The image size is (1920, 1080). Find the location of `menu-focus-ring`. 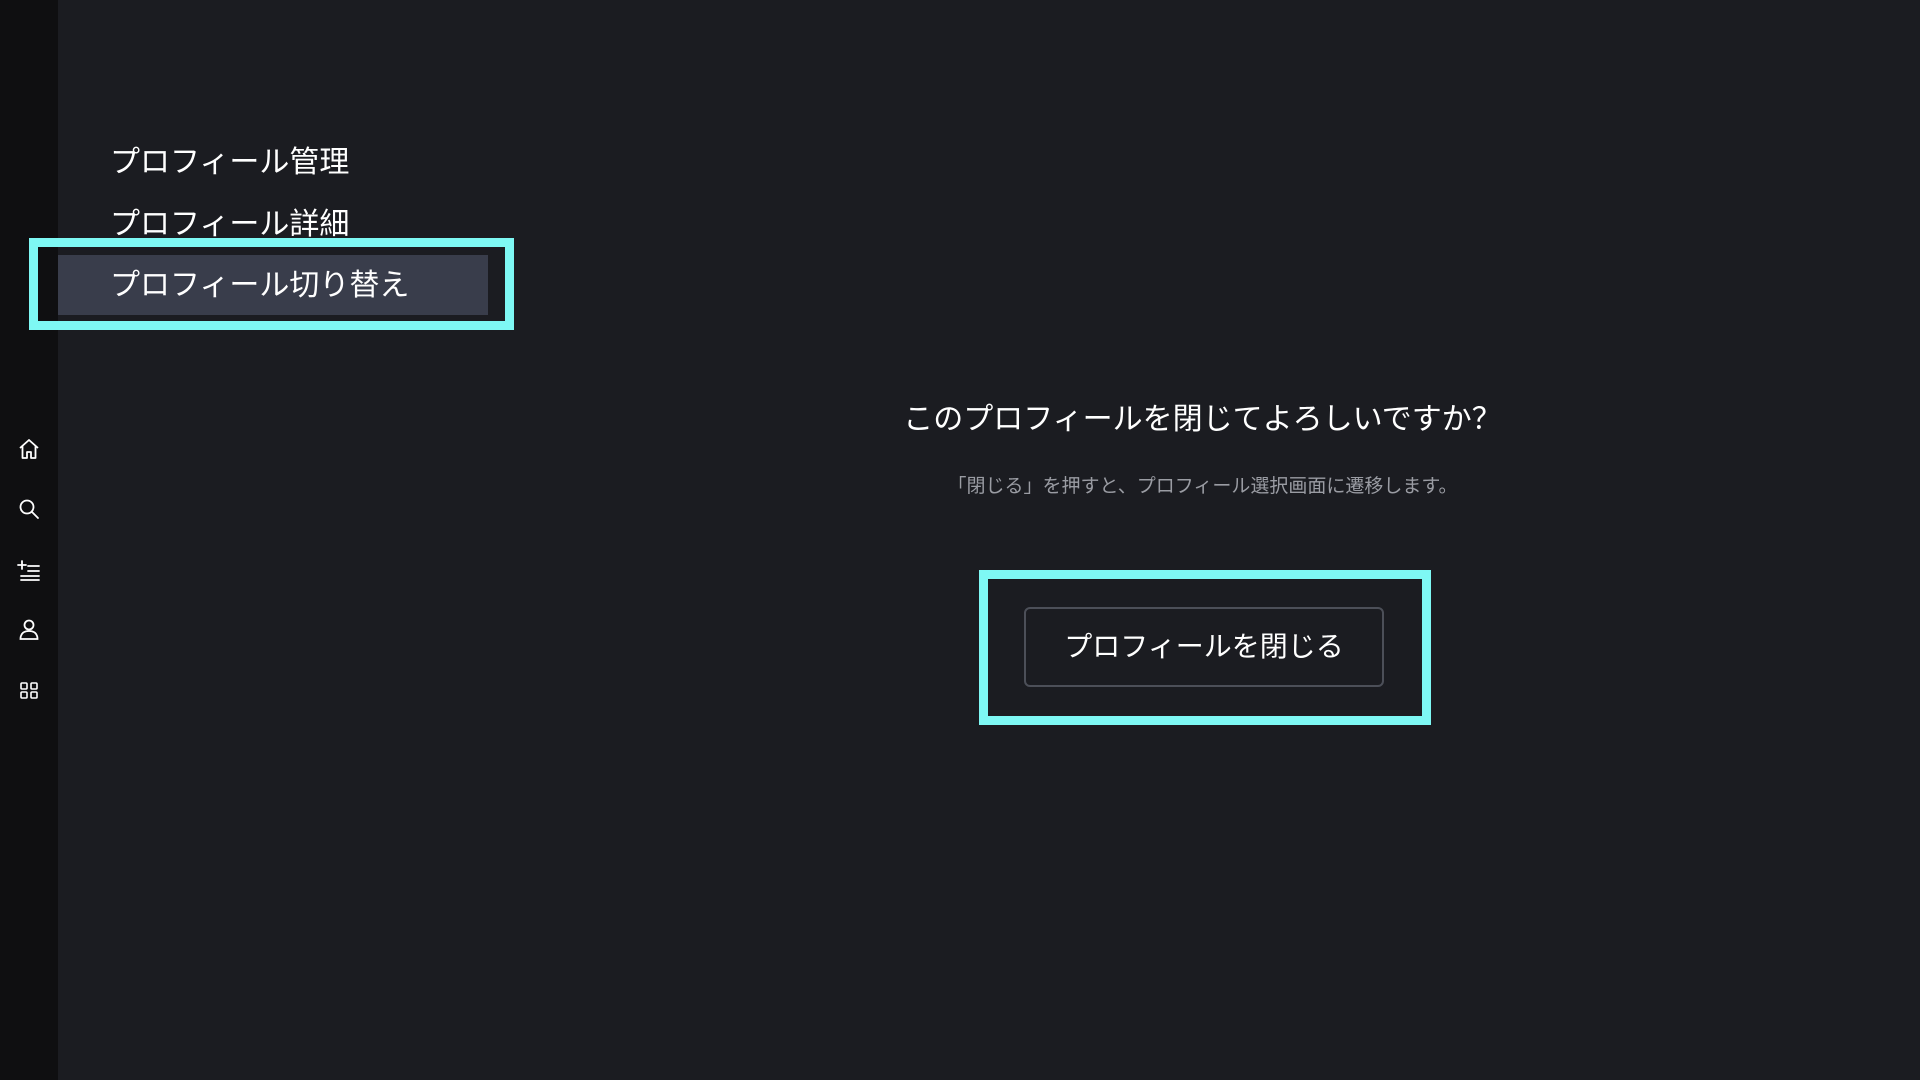

menu-focus-ring is located at coordinates (271, 284).